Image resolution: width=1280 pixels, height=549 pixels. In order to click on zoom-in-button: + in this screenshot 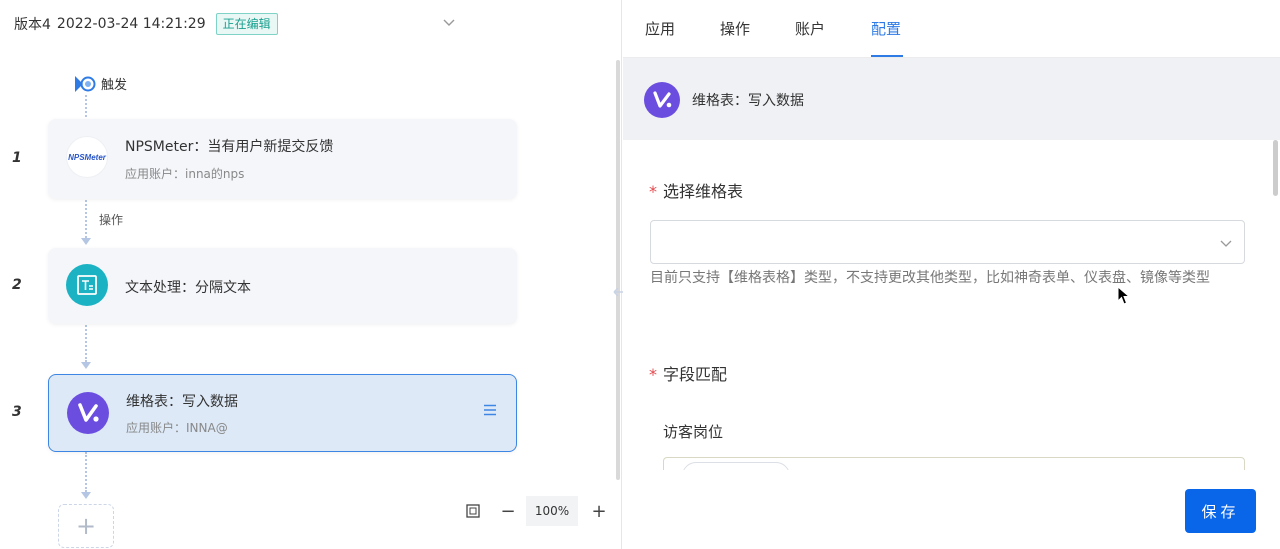, I will do `click(599, 511)`.